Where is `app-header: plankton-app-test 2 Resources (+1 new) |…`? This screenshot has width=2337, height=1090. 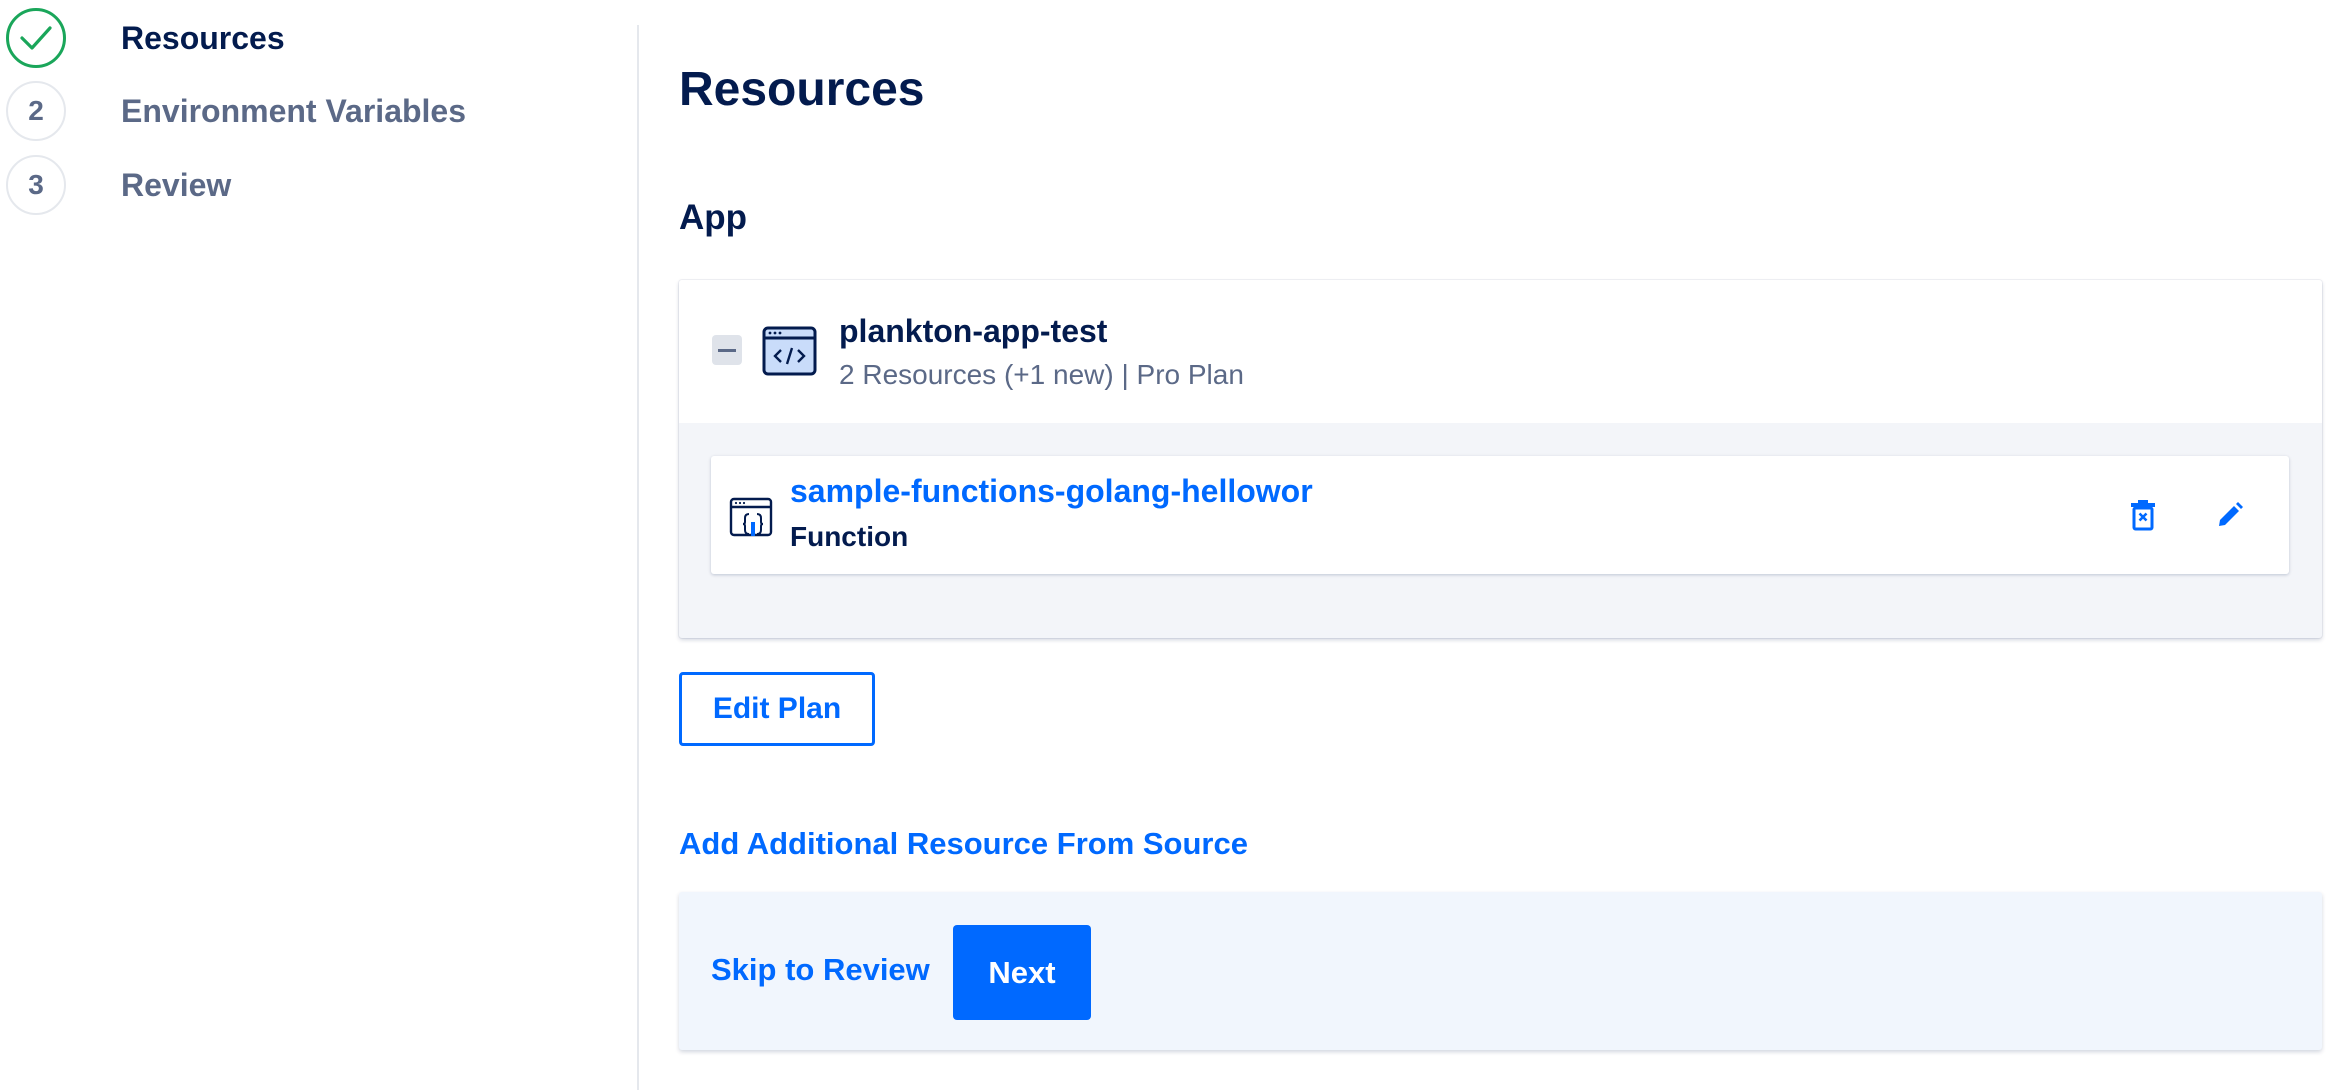 app-header: plankton-app-test 2 Resources (+1 new) |… is located at coordinates (1500, 351).